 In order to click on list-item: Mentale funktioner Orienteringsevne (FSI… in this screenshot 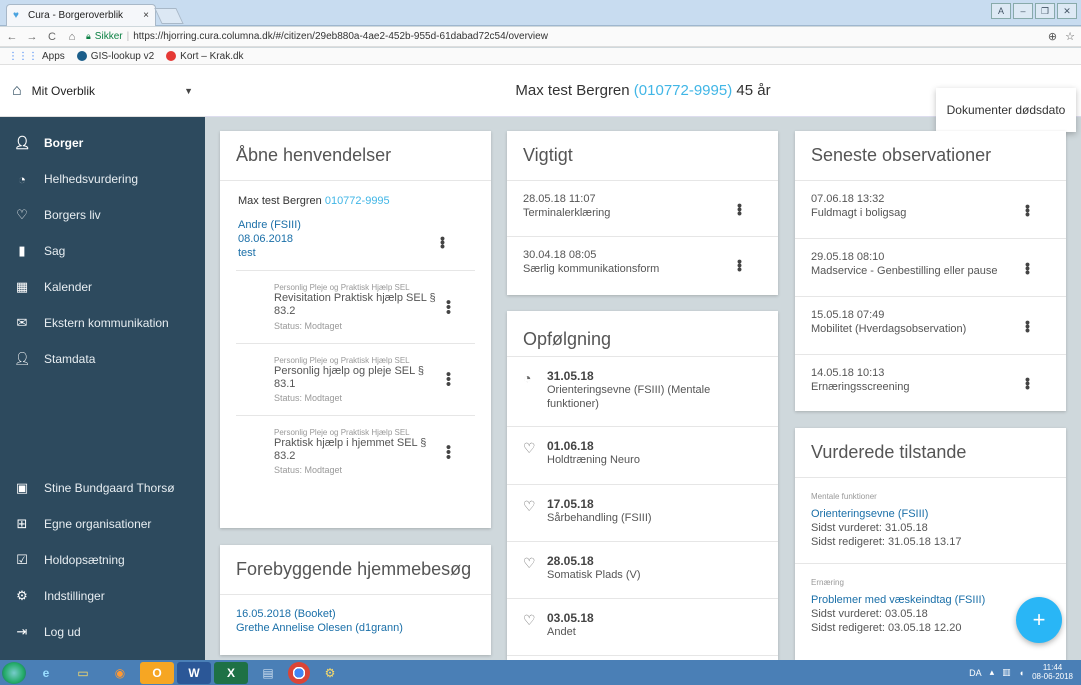, I will do `click(930, 521)`.